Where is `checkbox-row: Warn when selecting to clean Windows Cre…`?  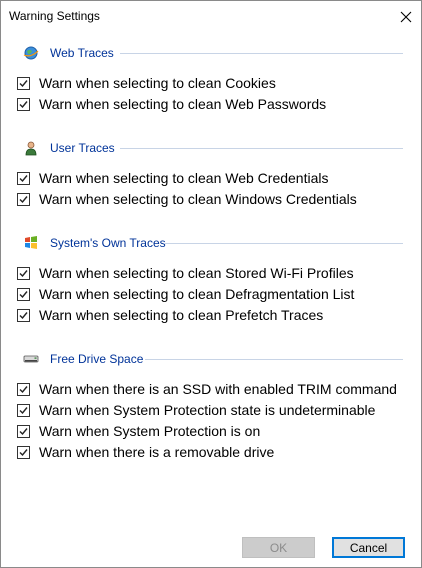 checkbox-row: Warn when selecting to clean Windows Cre… is located at coordinates (187, 199).